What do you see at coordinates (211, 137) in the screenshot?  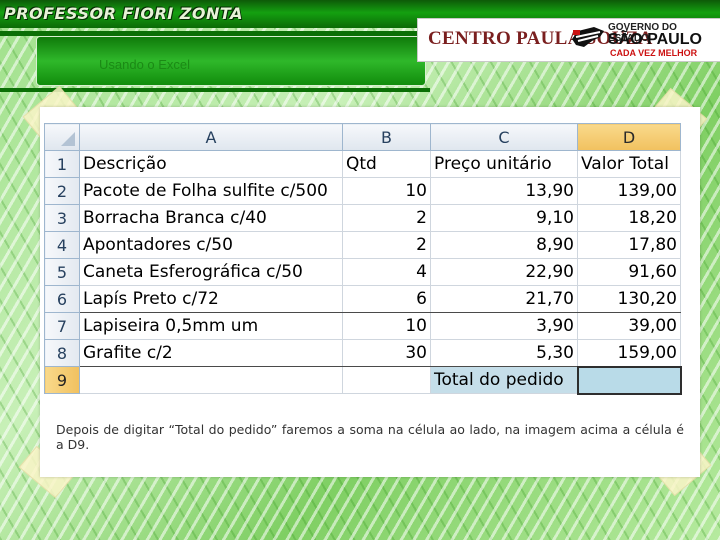 I see `column-header-a: A` at bounding box center [211, 137].